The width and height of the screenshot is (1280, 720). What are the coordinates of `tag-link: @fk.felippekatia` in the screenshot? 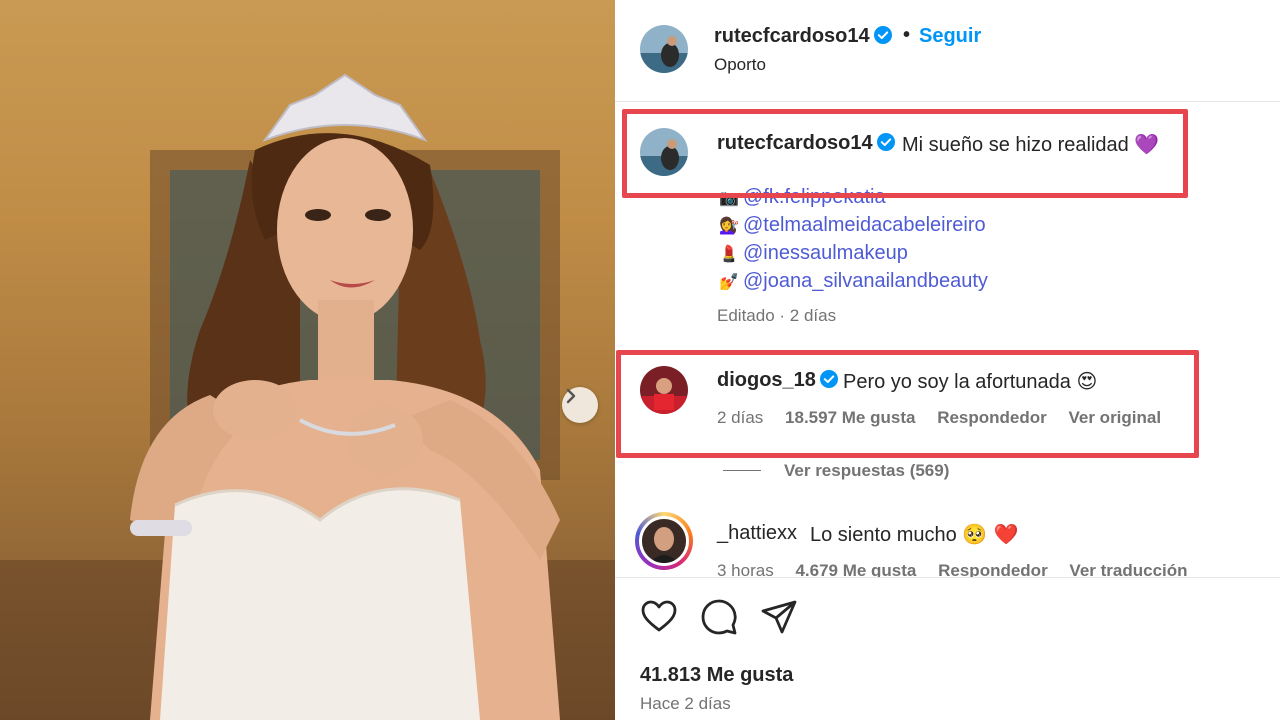 It's located at (814, 197).